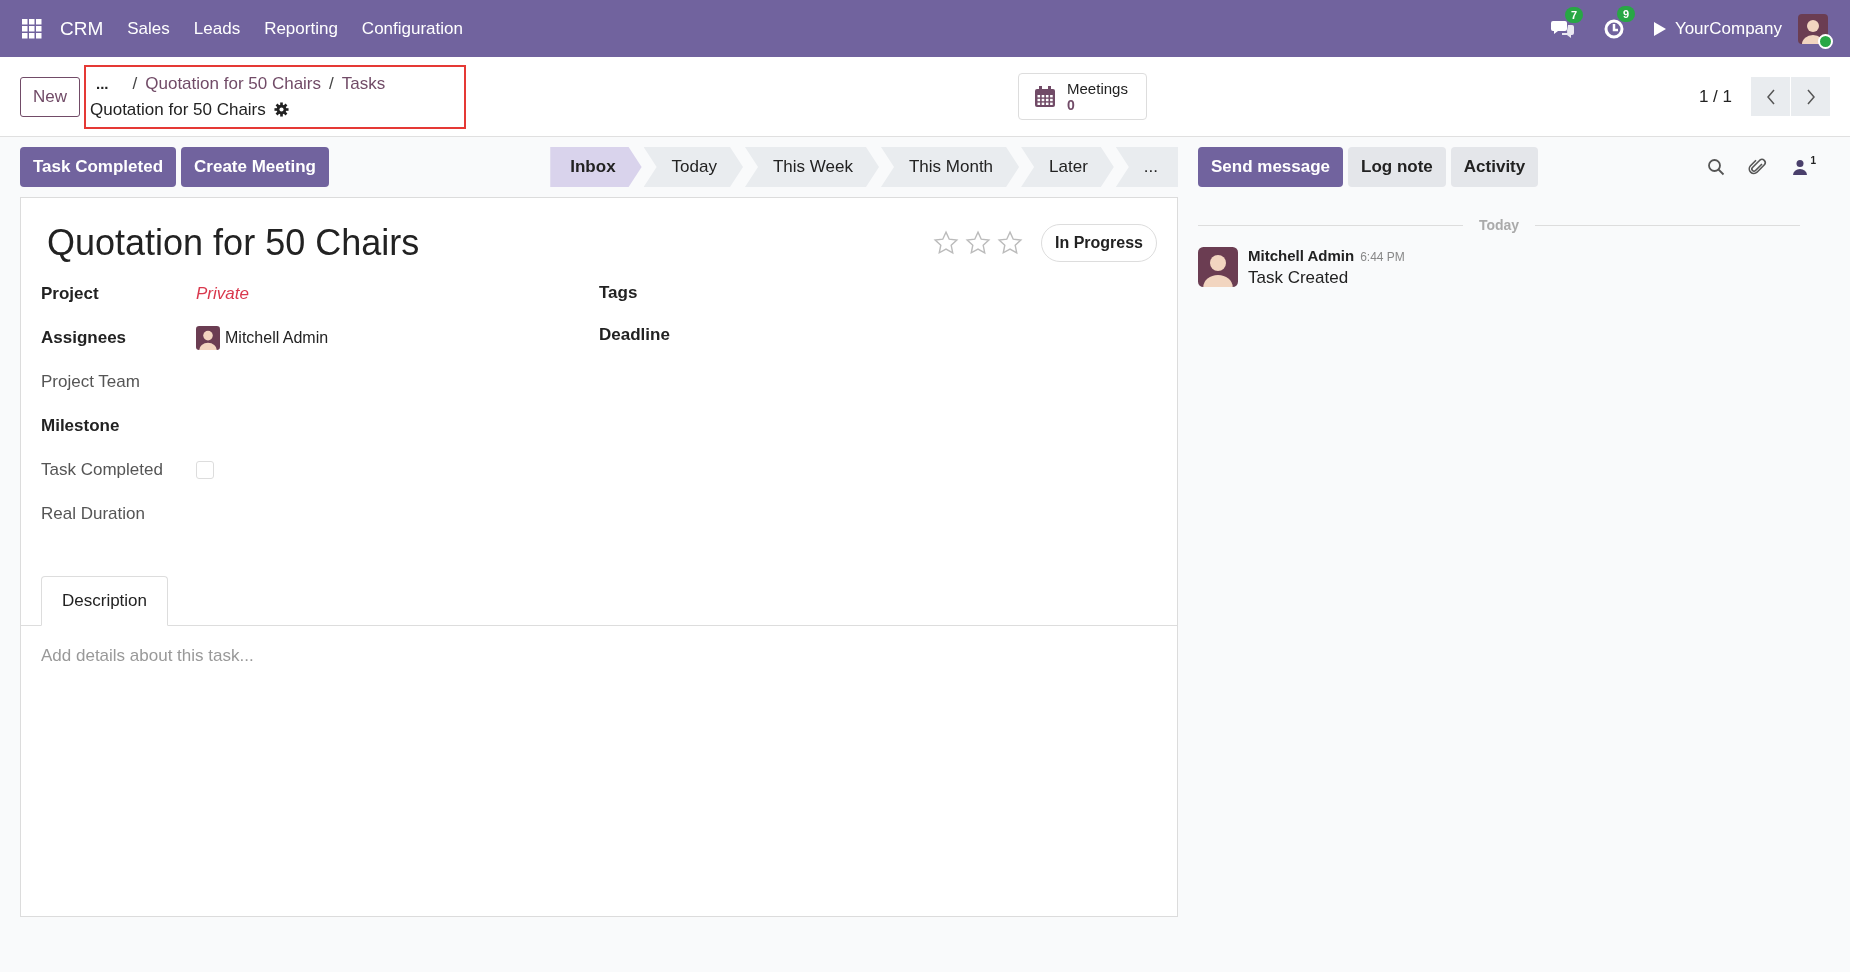  Describe the element at coordinates (1758, 167) in the screenshot. I see `paperclip-icon` at that location.